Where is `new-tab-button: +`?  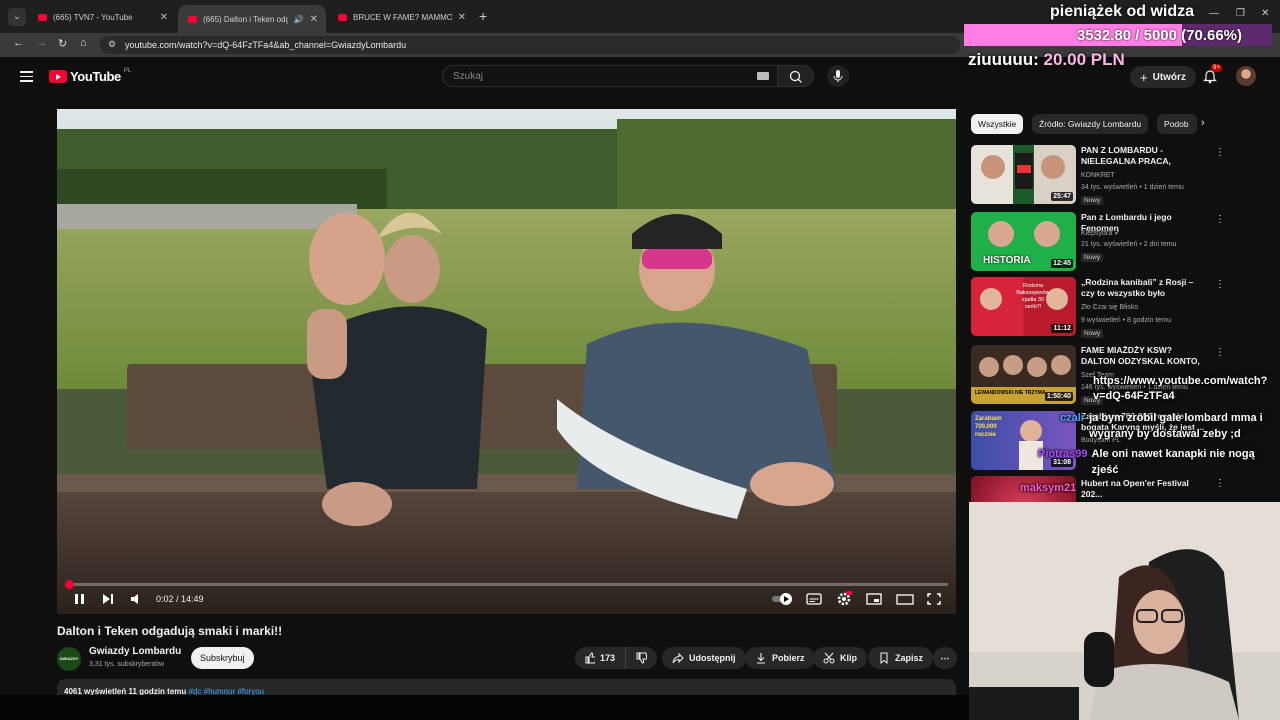 new-tab-button: + is located at coordinates (483, 16).